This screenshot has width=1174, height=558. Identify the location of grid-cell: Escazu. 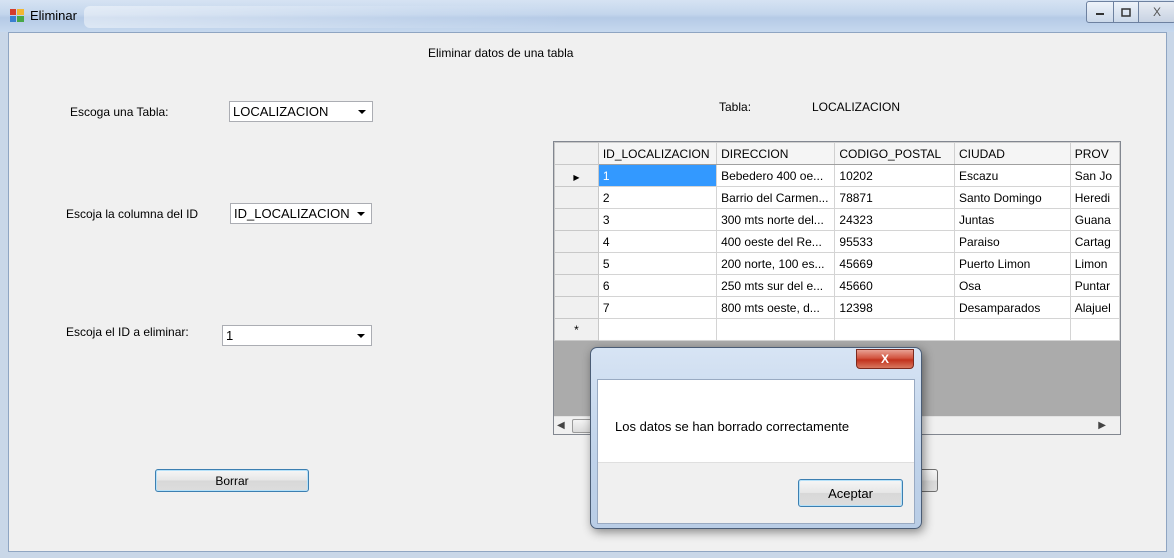
(1012, 175).